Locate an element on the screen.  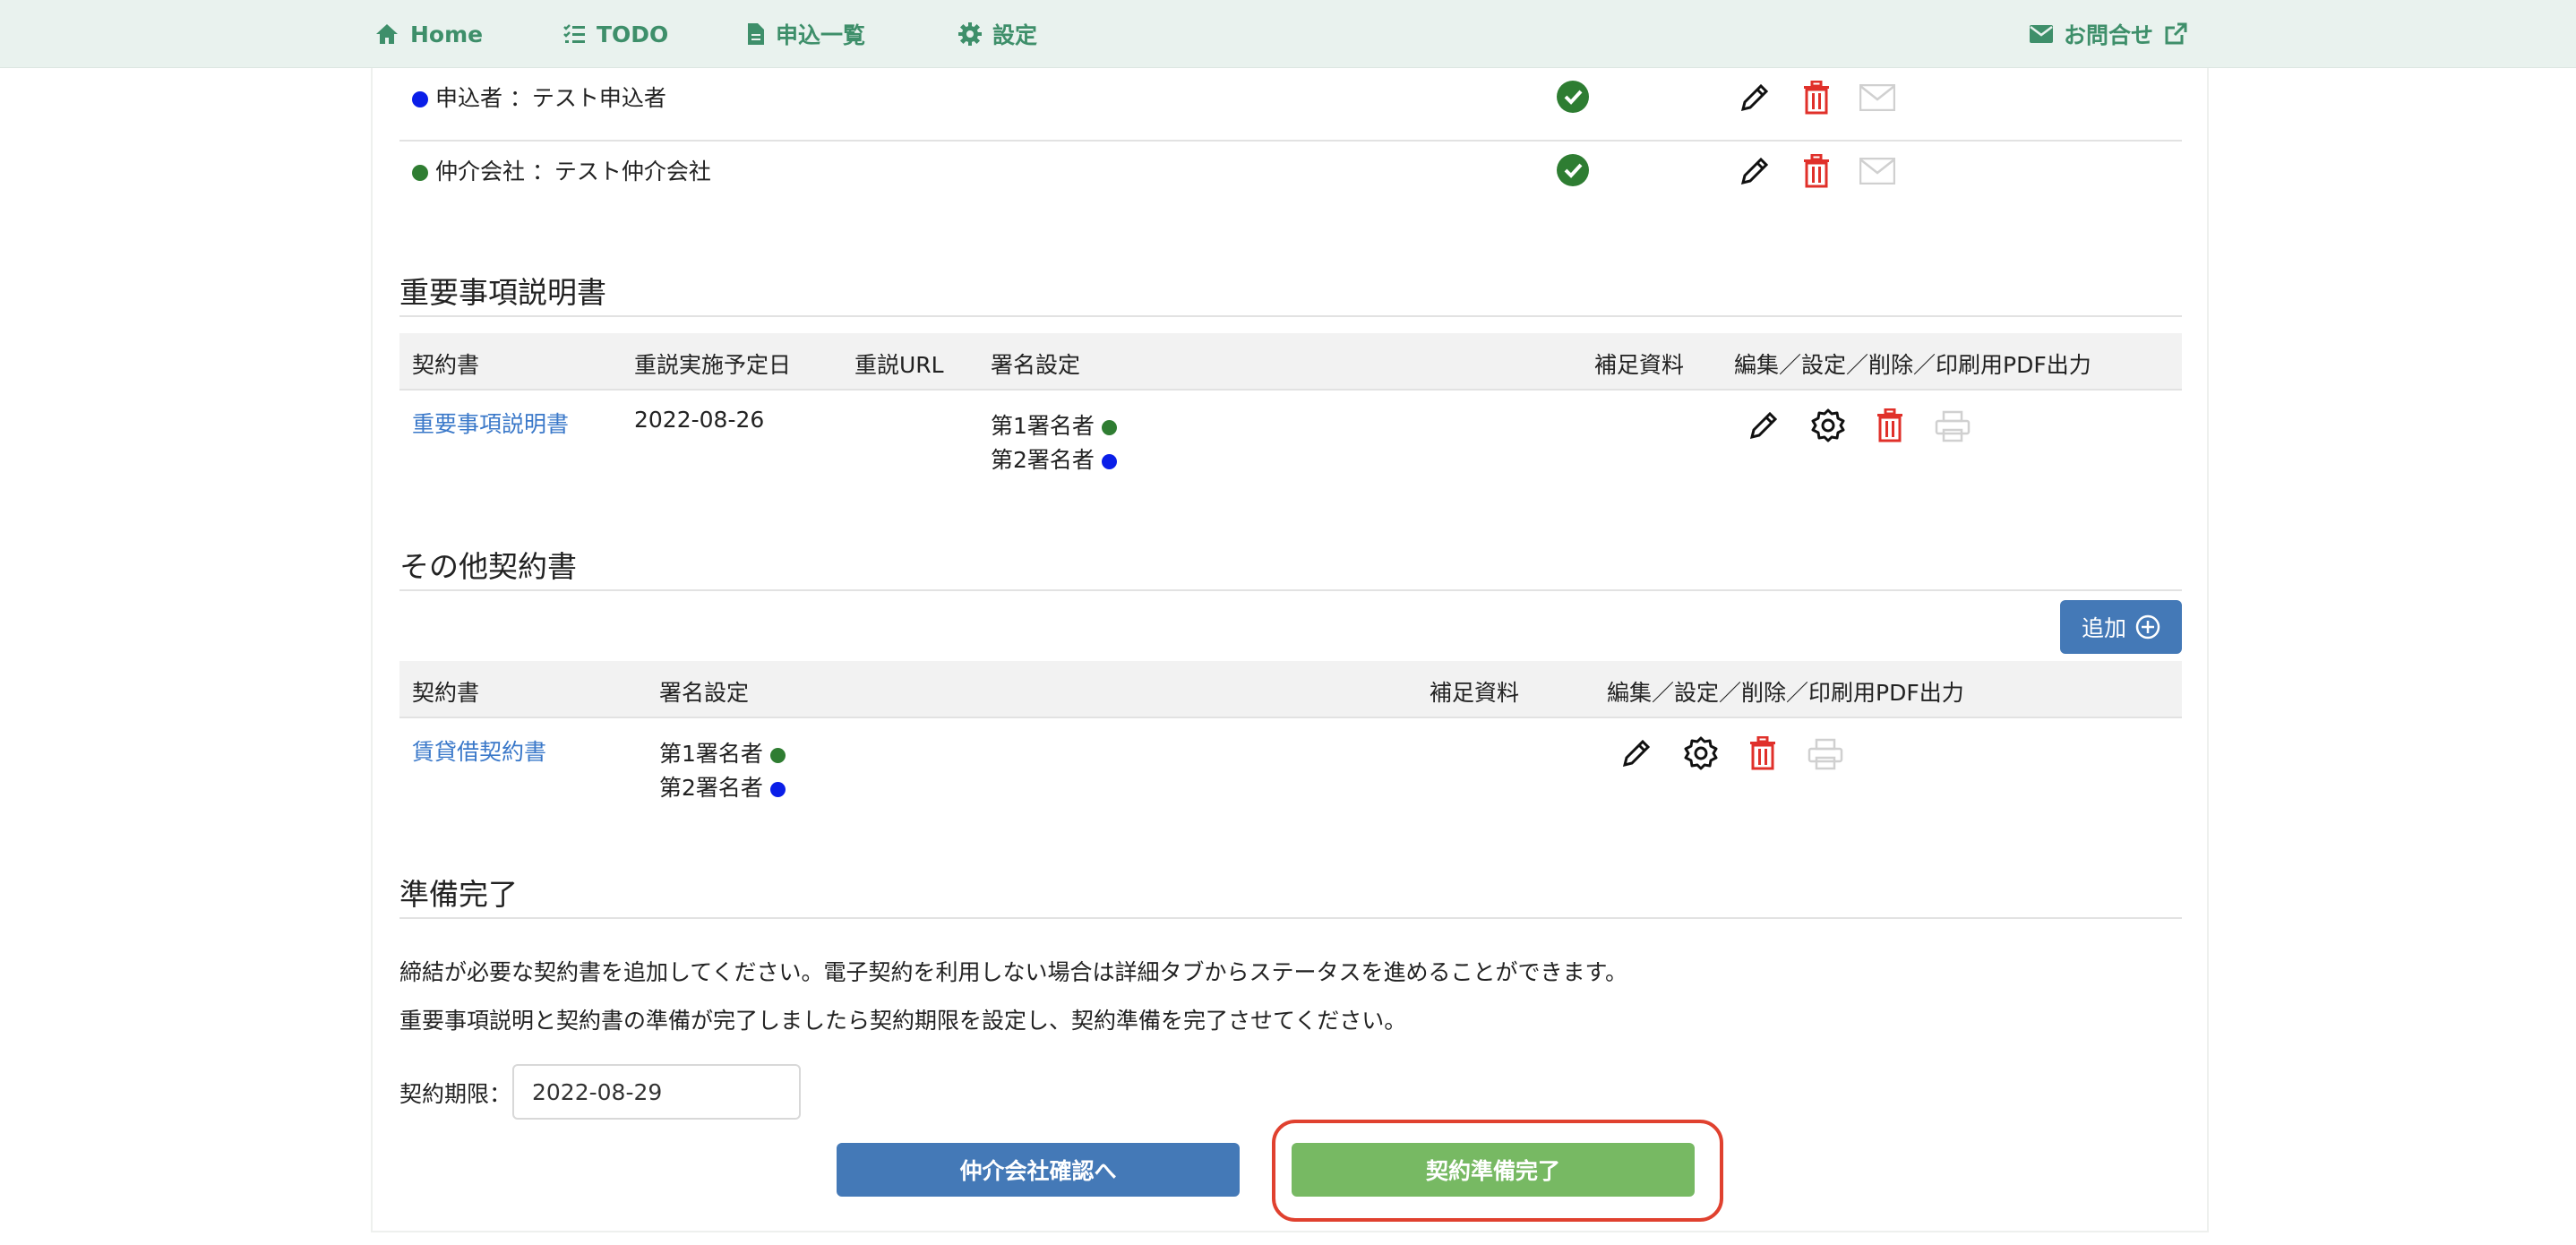
plus-circle-icon is located at coordinates (2147, 627).